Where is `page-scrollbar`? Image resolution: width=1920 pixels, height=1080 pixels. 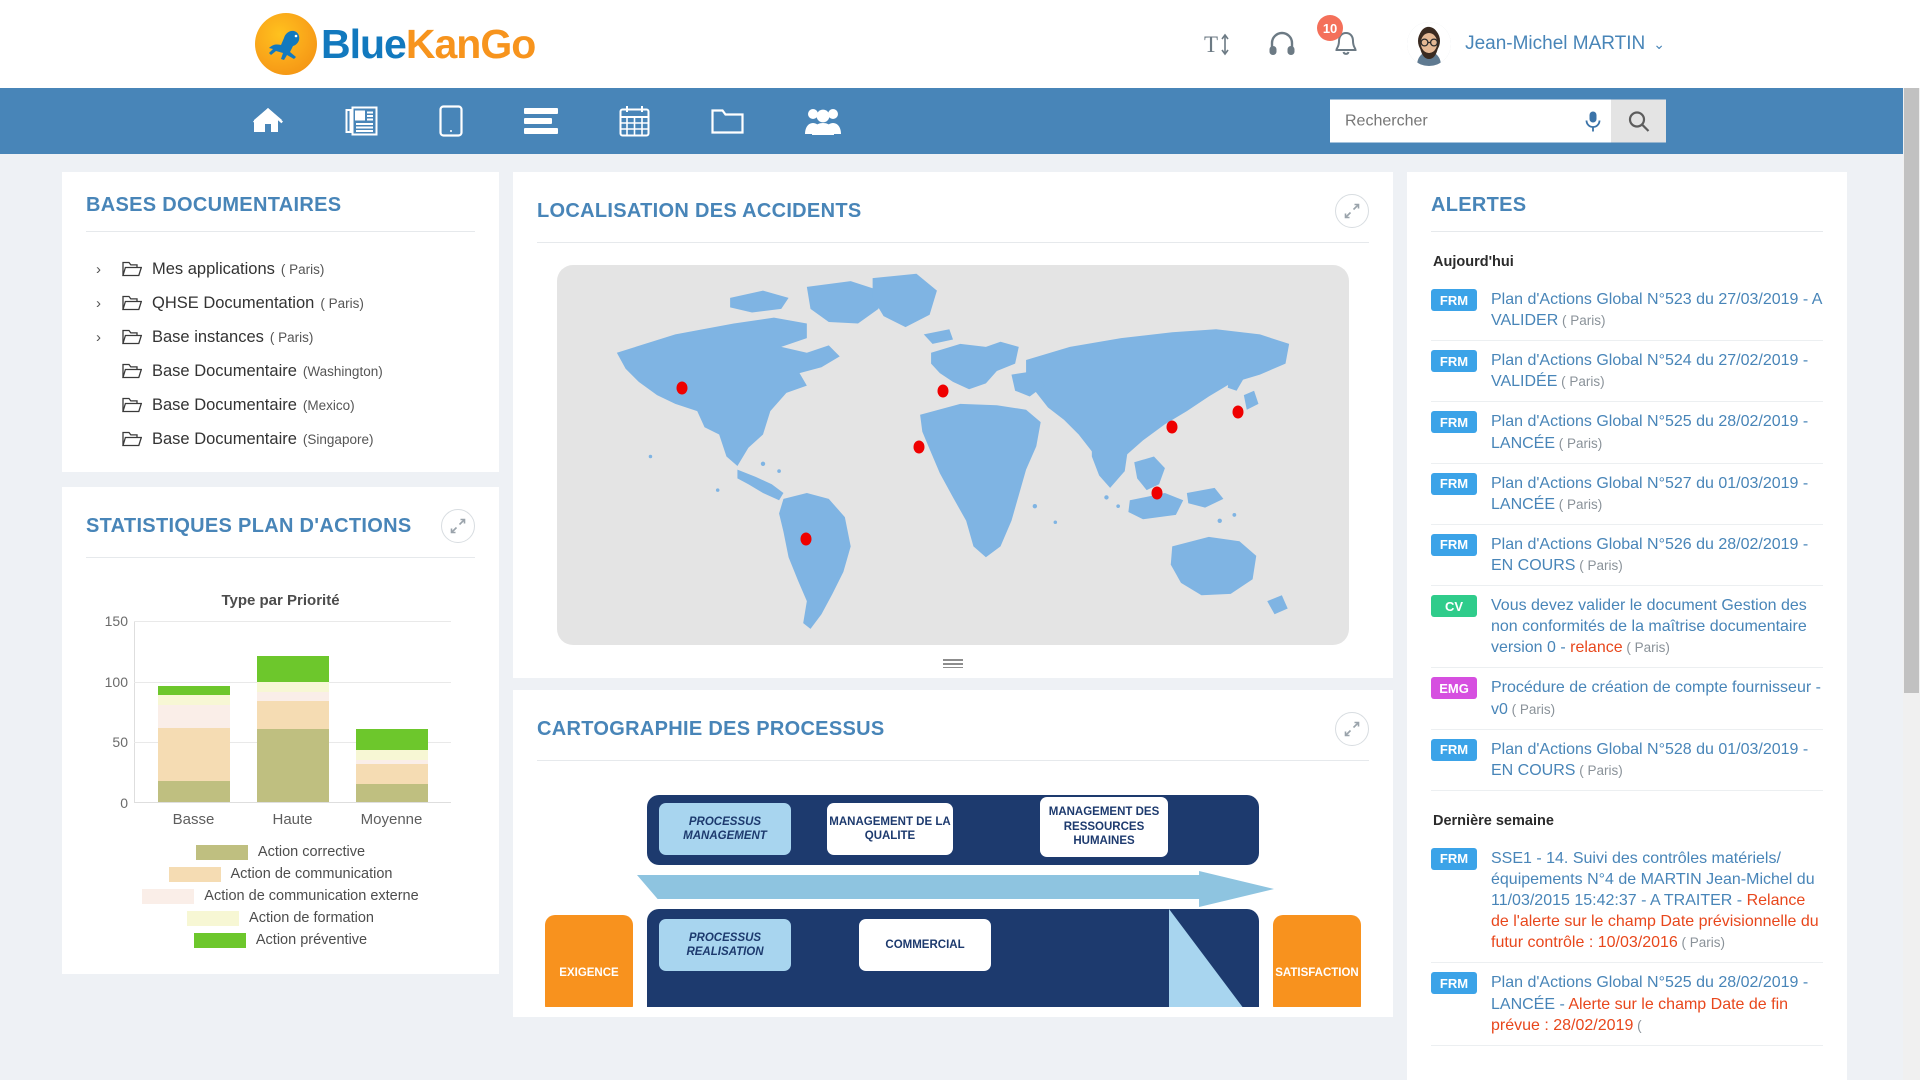
page-scrollbar is located at coordinates (1911, 584).